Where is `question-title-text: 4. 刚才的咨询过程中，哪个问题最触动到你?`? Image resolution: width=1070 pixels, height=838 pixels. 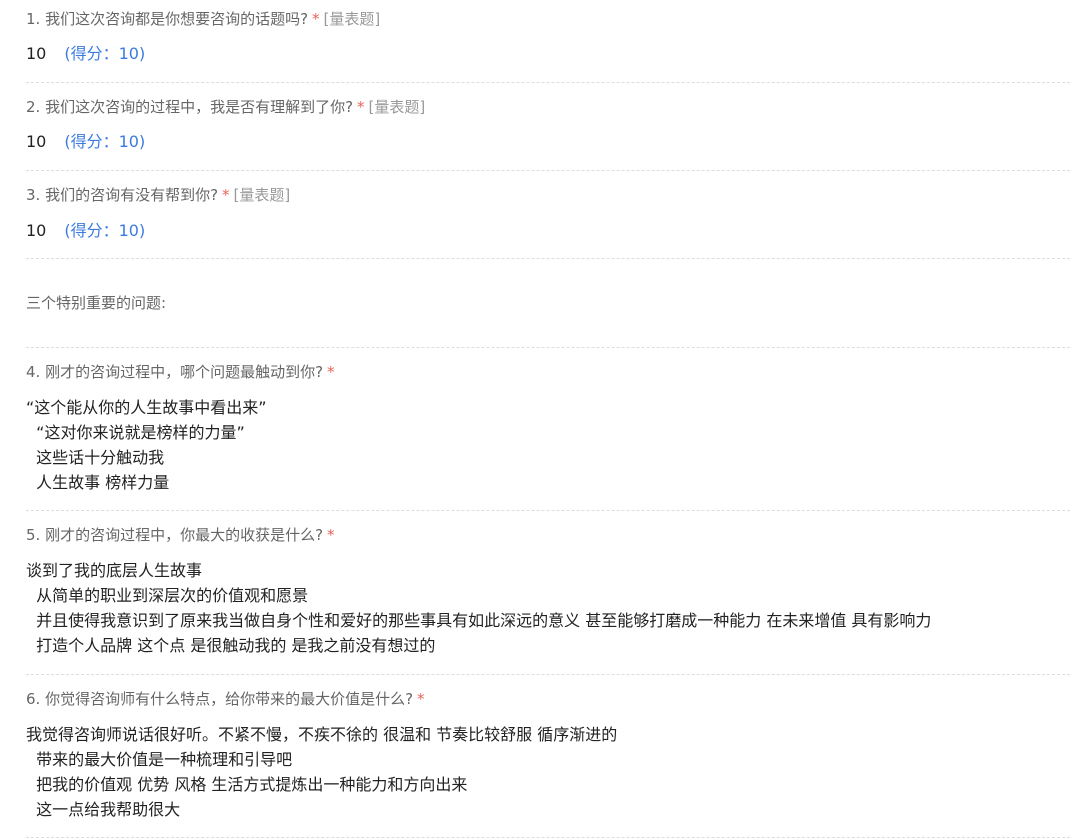 question-title-text: 4. 刚才的咨询过程中，哪个问题最触动到你? is located at coordinates (175, 372).